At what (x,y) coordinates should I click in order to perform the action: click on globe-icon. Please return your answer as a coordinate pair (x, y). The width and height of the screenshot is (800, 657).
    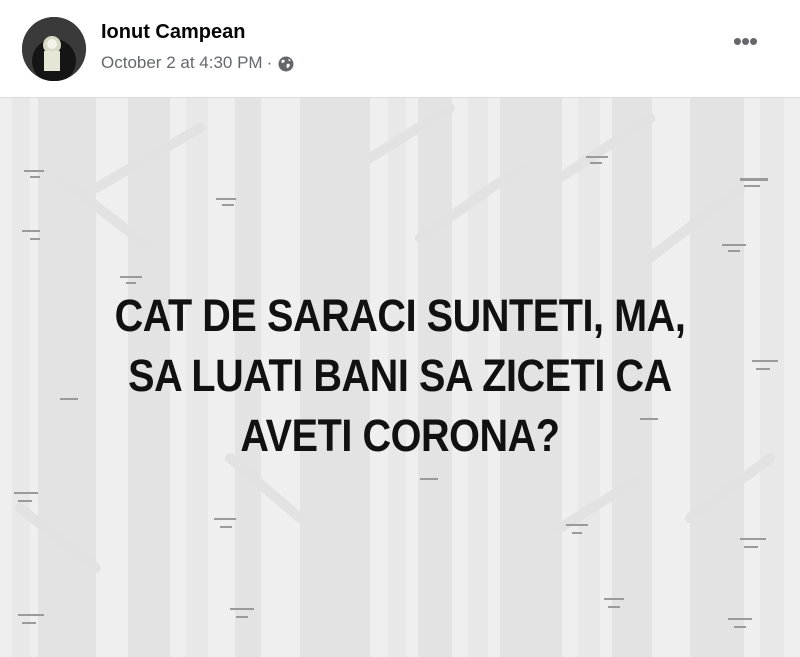
    Looking at the image, I should click on (286, 63).